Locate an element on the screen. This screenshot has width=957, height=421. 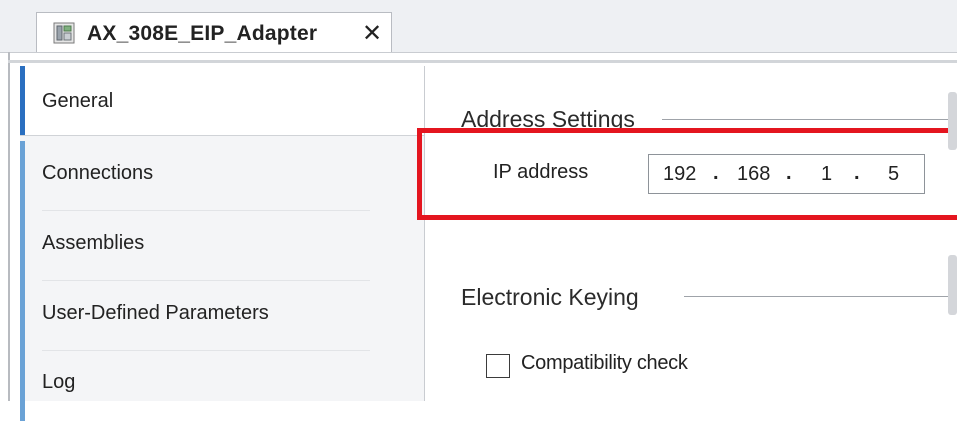
compatibility-check-checkbox is located at coordinates (498, 366).